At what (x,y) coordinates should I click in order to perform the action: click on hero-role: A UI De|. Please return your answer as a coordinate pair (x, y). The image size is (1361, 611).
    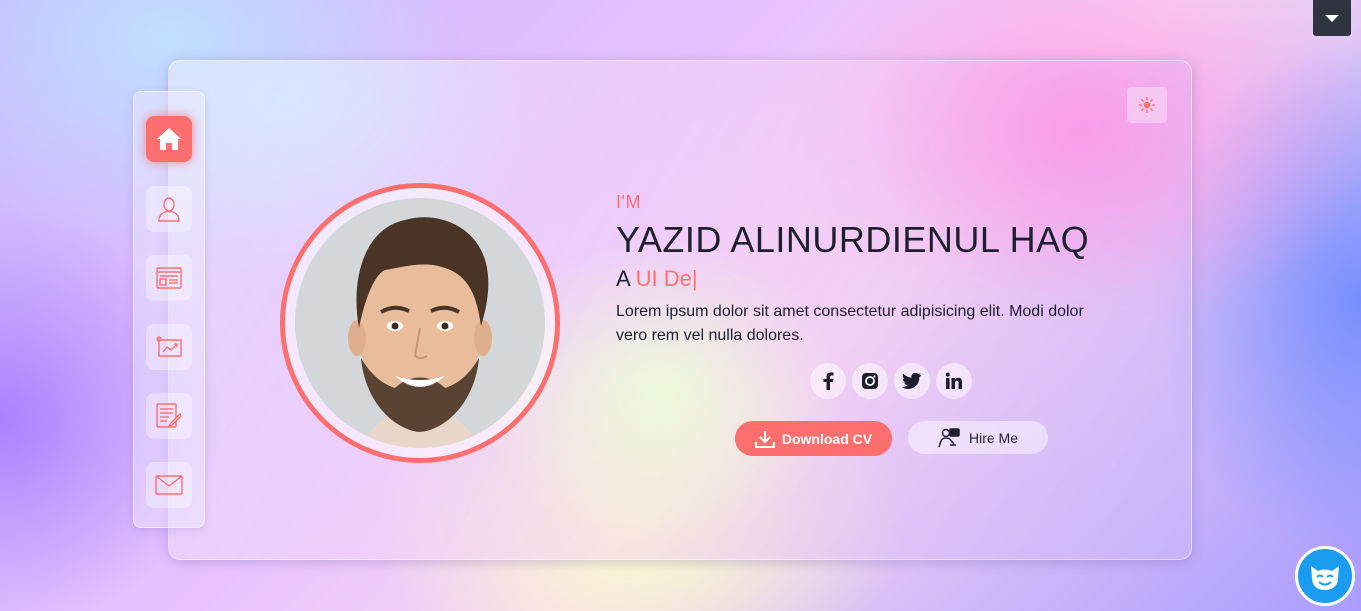
    Looking at the image, I should click on (876, 279).